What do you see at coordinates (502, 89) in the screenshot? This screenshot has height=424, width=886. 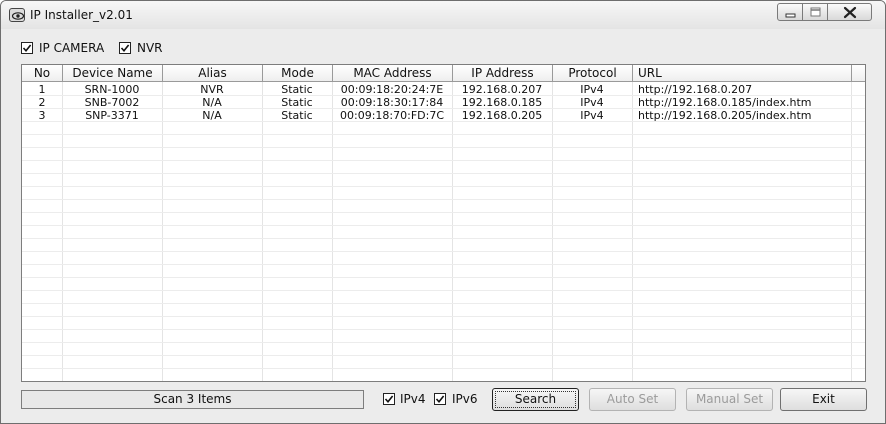 I see `row-ip-address: 192.168.0.207` at bounding box center [502, 89].